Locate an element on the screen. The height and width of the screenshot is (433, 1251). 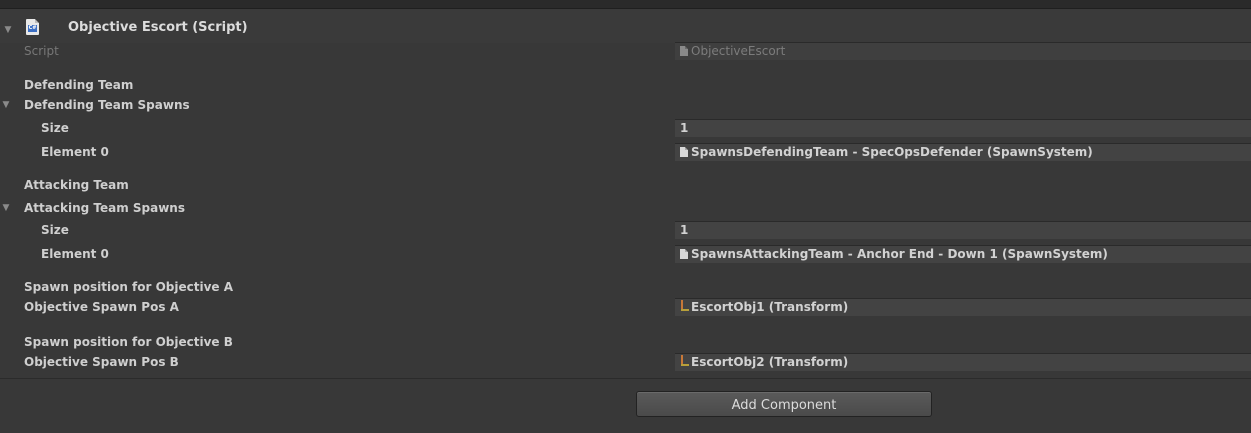
defending-spawns-foldout-arrow-icon: ▼ is located at coordinates (6, 105).